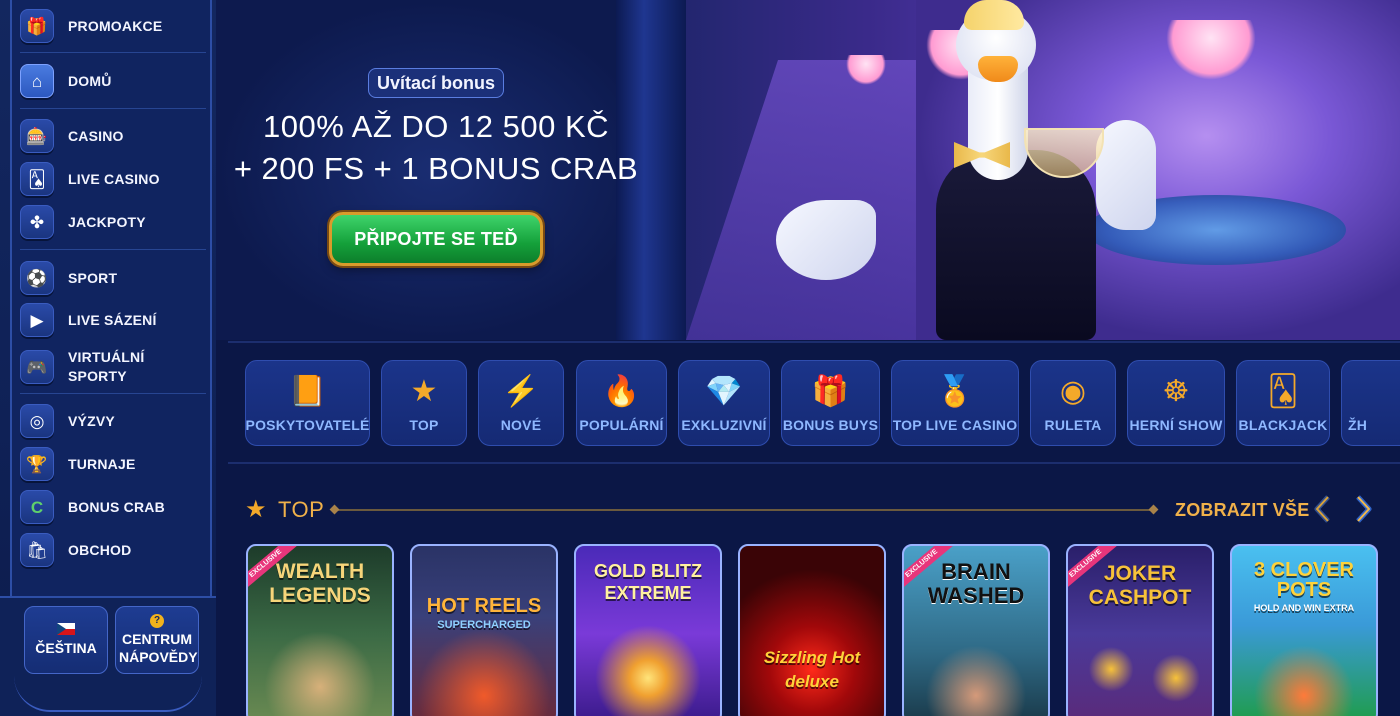 This screenshot has height=716, width=1400. I want to click on top-section-header: ★ TOP ZOBRAZIT VŠE, so click(815, 510).